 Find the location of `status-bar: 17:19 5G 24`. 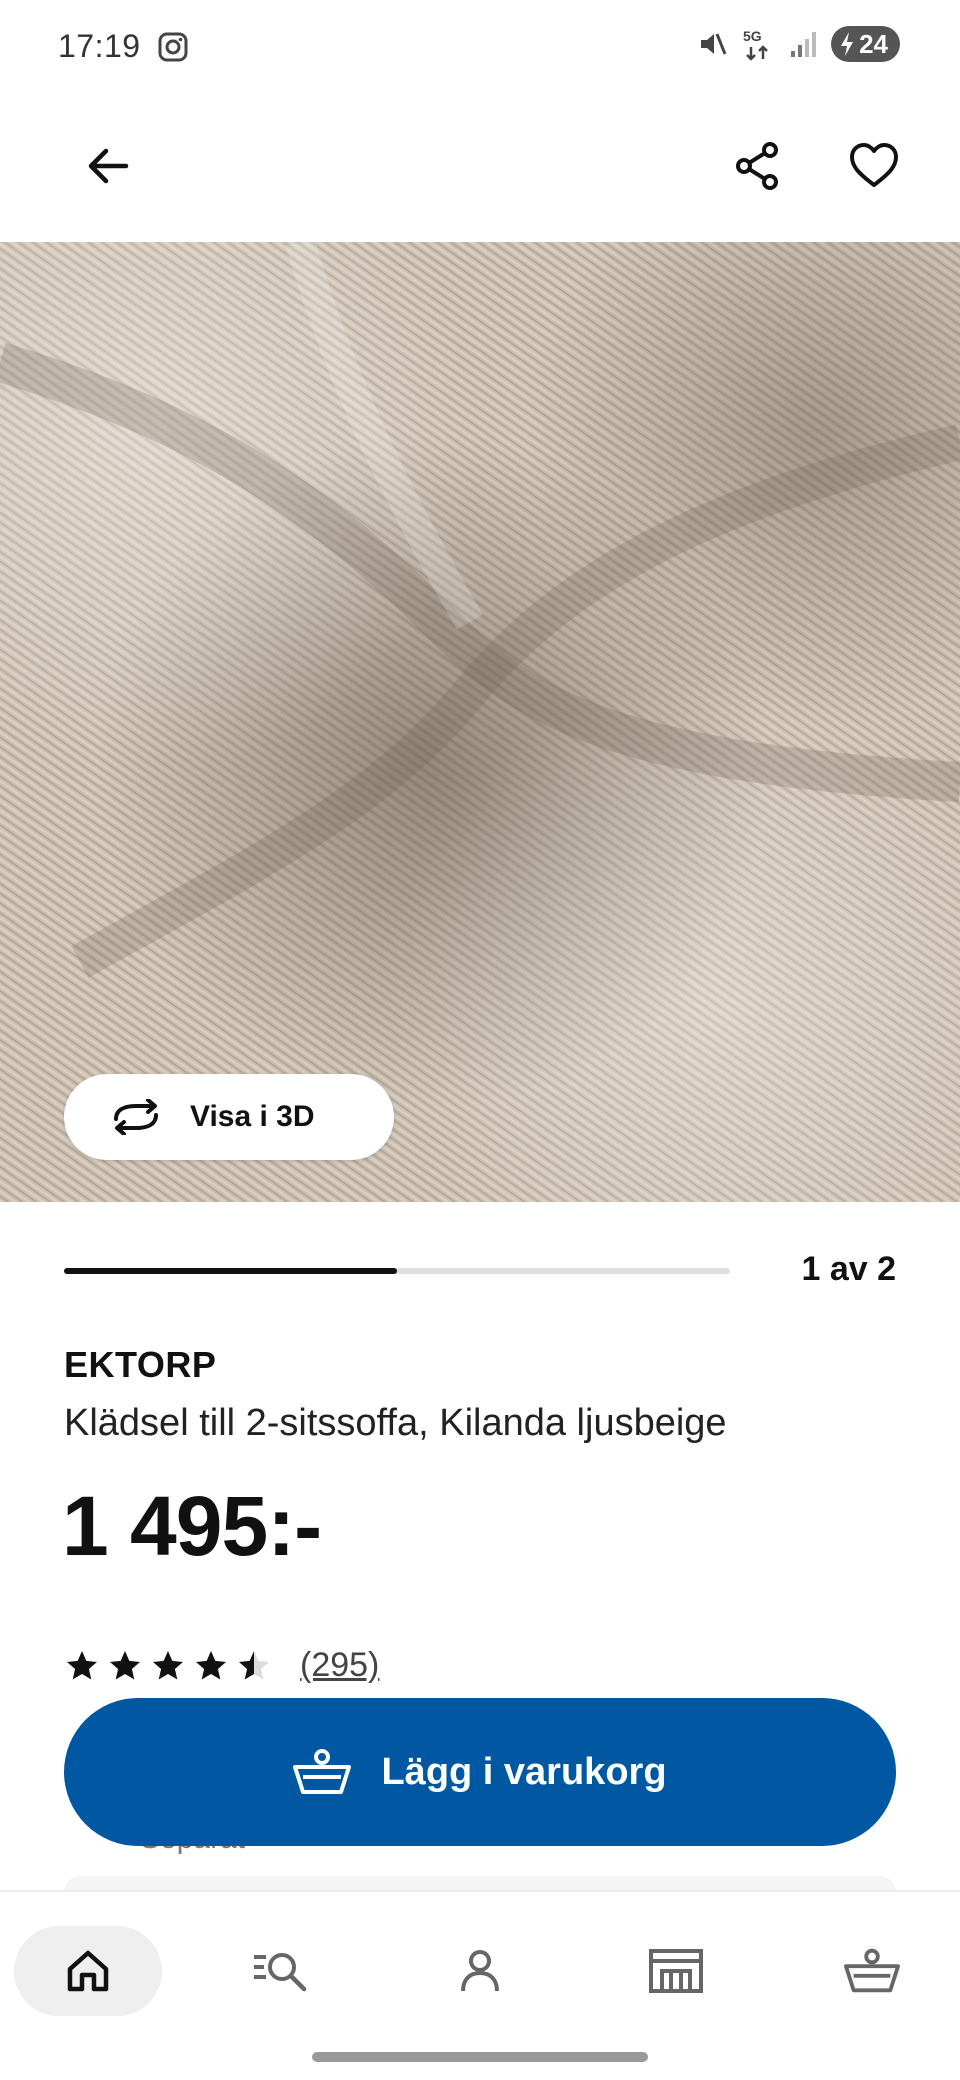

status-bar: 17:19 5G 24 is located at coordinates (480, 48).